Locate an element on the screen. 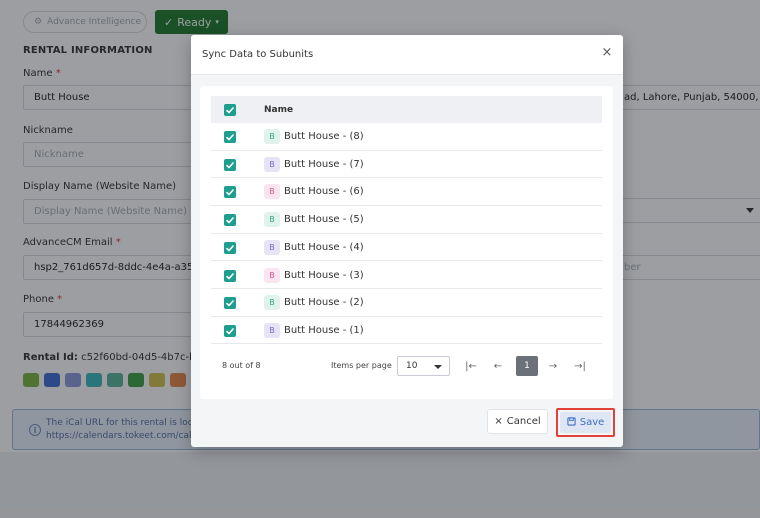 The width and height of the screenshot is (760, 518). row-name: Butt House - (3) is located at coordinates (324, 275).